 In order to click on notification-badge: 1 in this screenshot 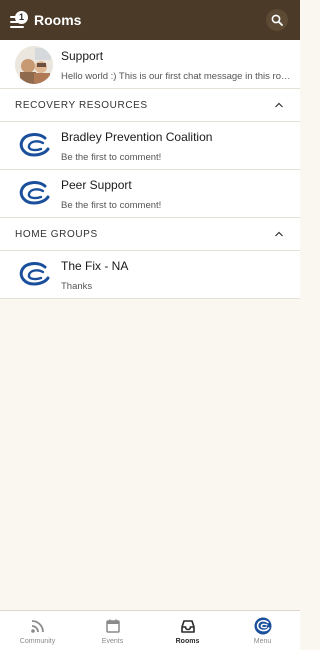, I will do `click(21, 17)`.